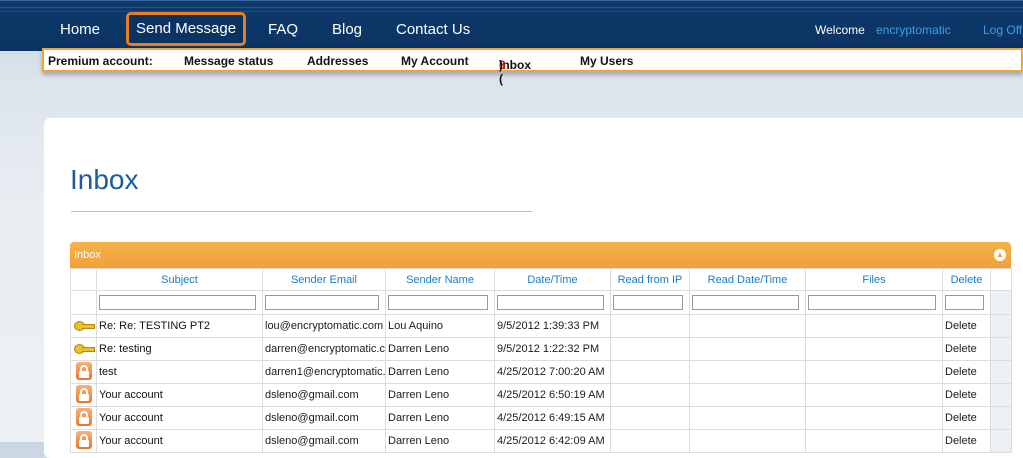 Image resolution: width=1023 pixels, height=458 pixels. Describe the element at coordinates (186, 29) in the screenshot. I see `nav-send-message: Send Message` at that location.